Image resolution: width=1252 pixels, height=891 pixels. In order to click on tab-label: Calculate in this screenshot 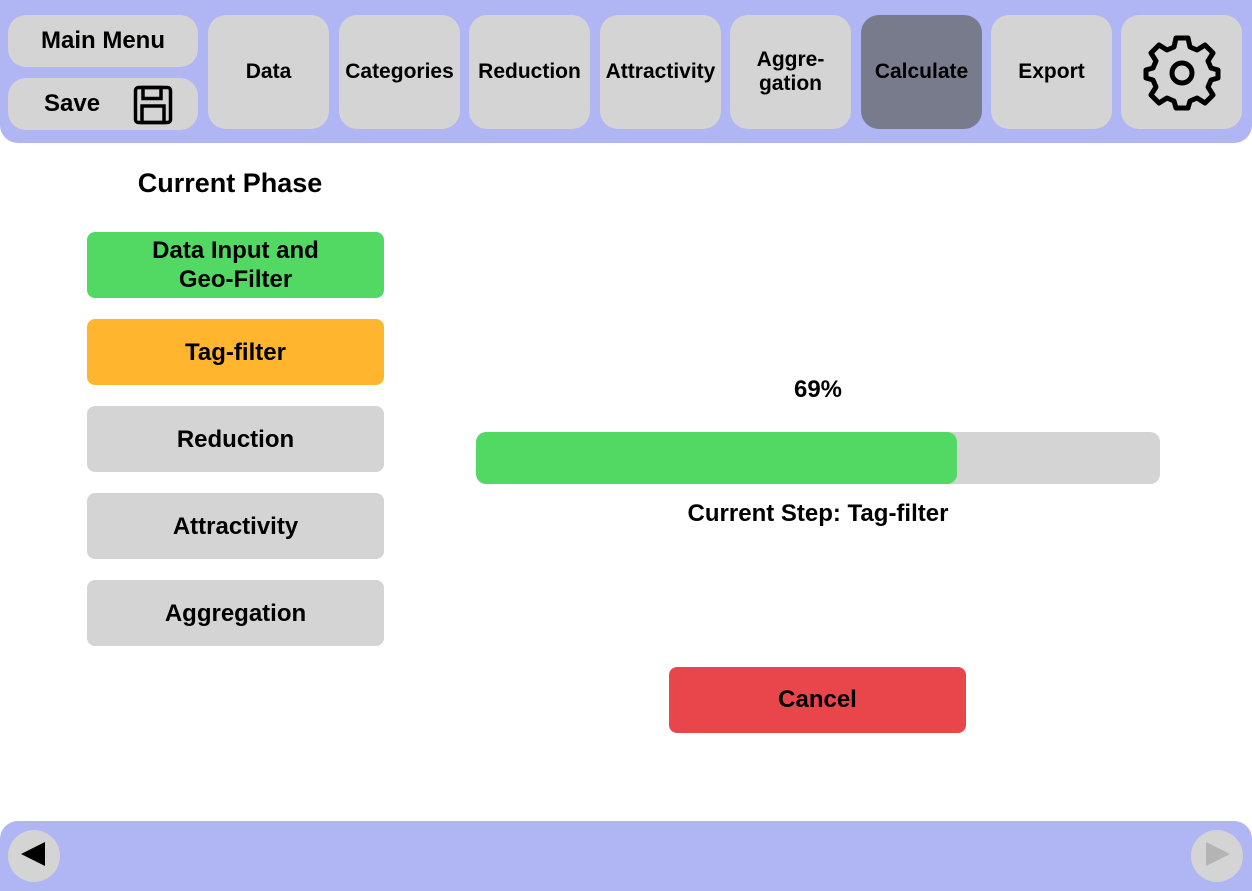, I will do `click(921, 71)`.